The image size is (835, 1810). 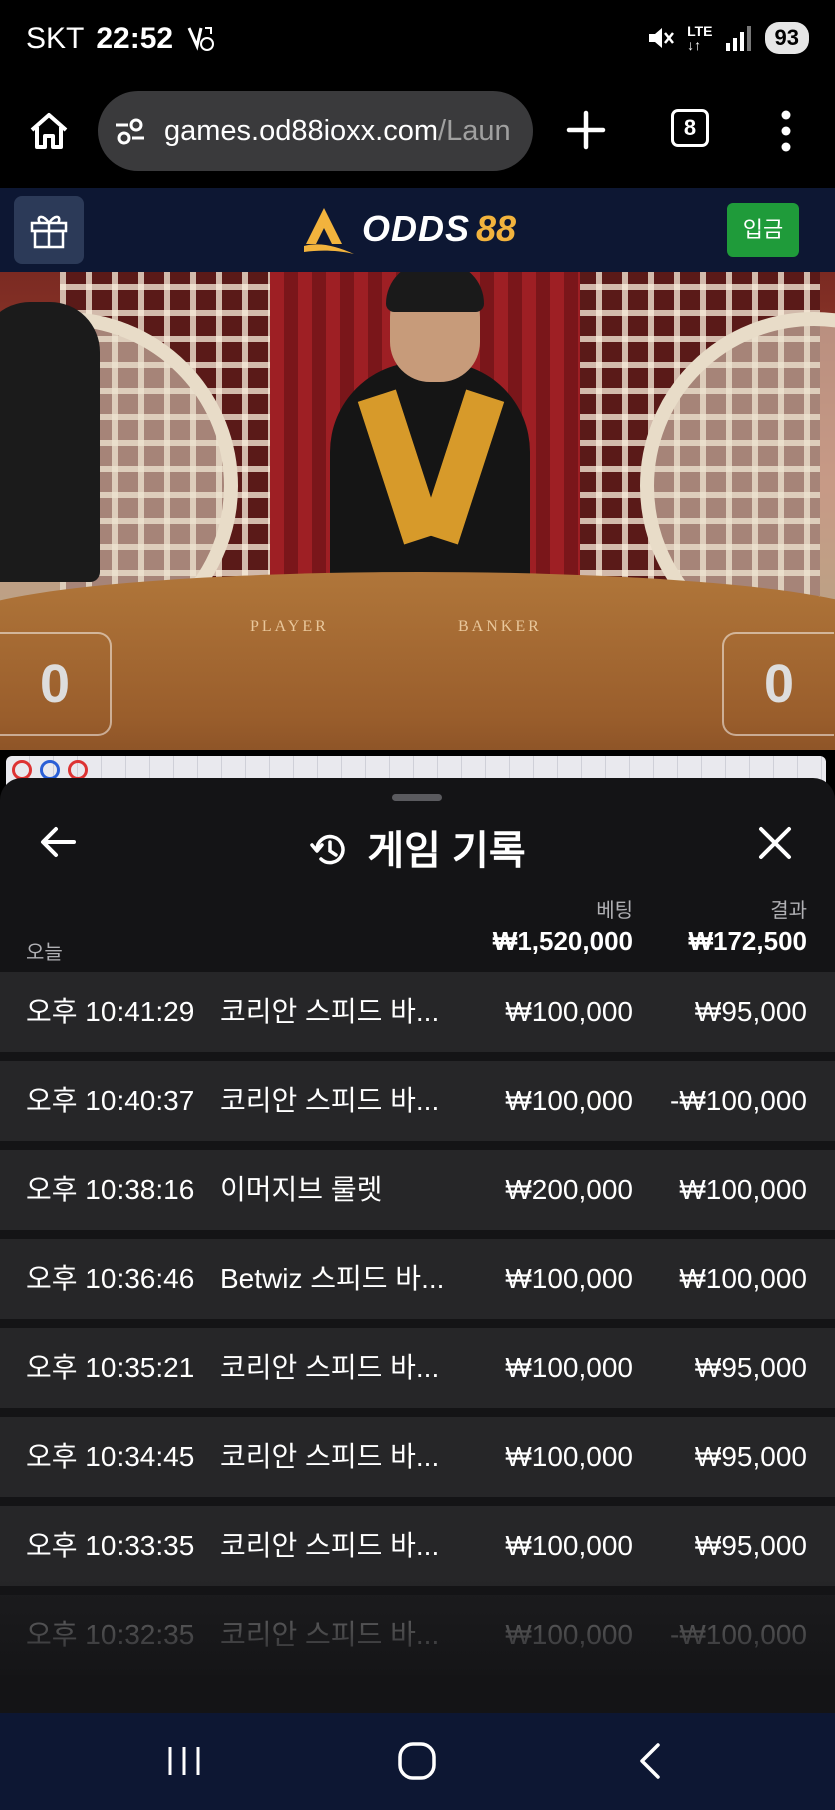 I want to click on column-header-bet: 베팅, so click(x=614, y=911).